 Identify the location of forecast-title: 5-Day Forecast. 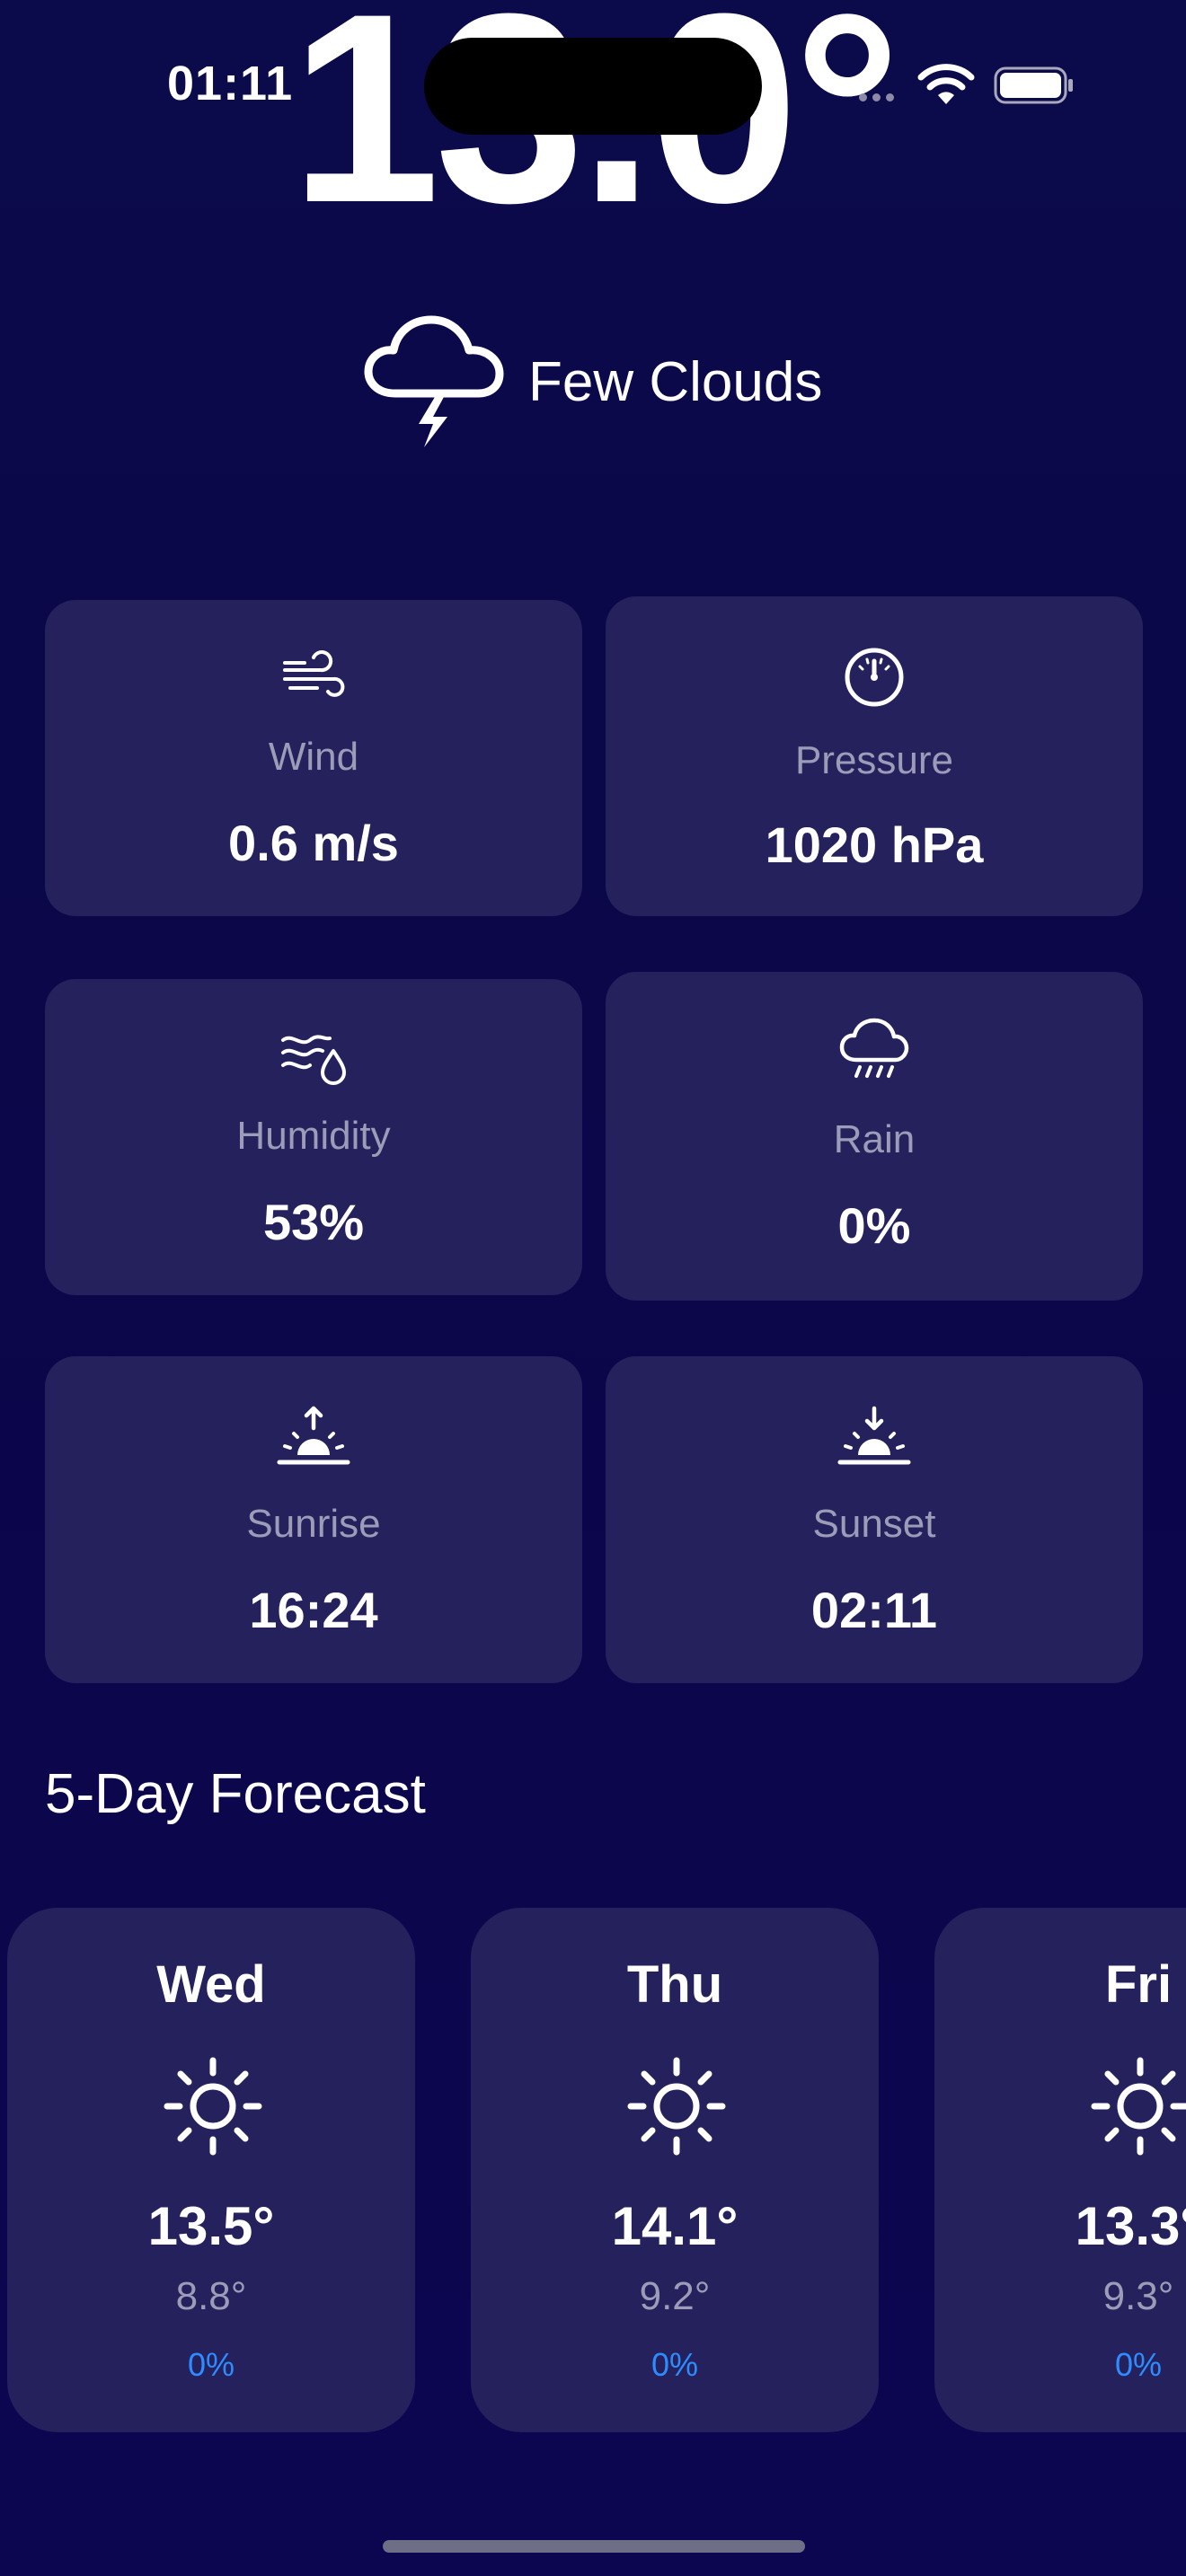
(235, 1794).